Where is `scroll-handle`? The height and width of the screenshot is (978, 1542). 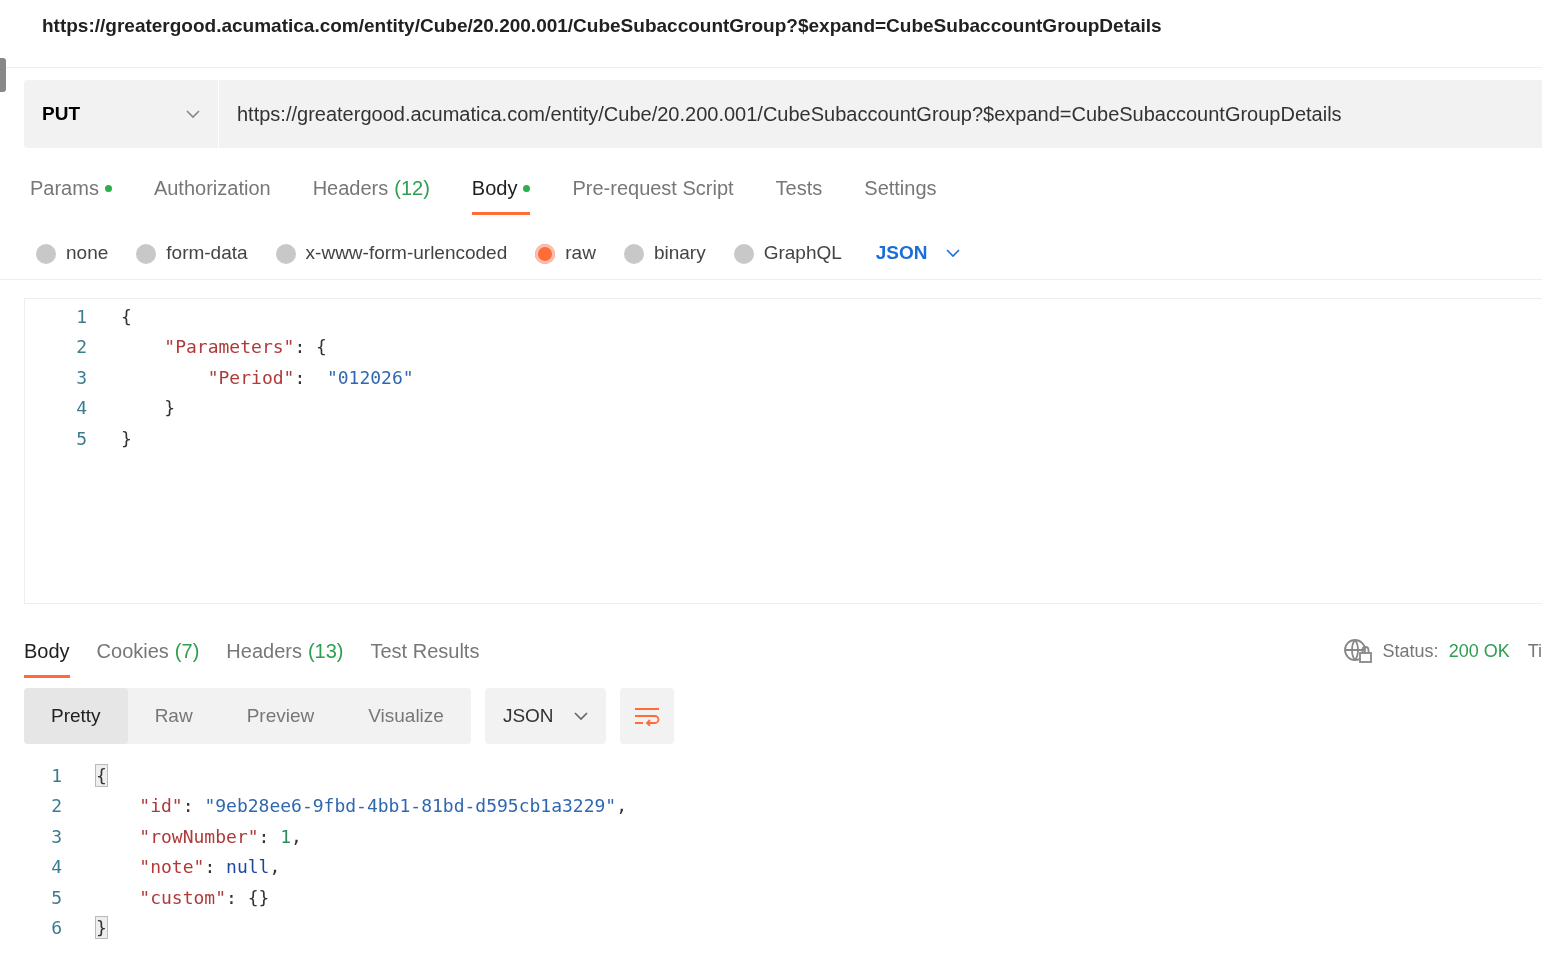
scroll-handle is located at coordinates (3, 75).